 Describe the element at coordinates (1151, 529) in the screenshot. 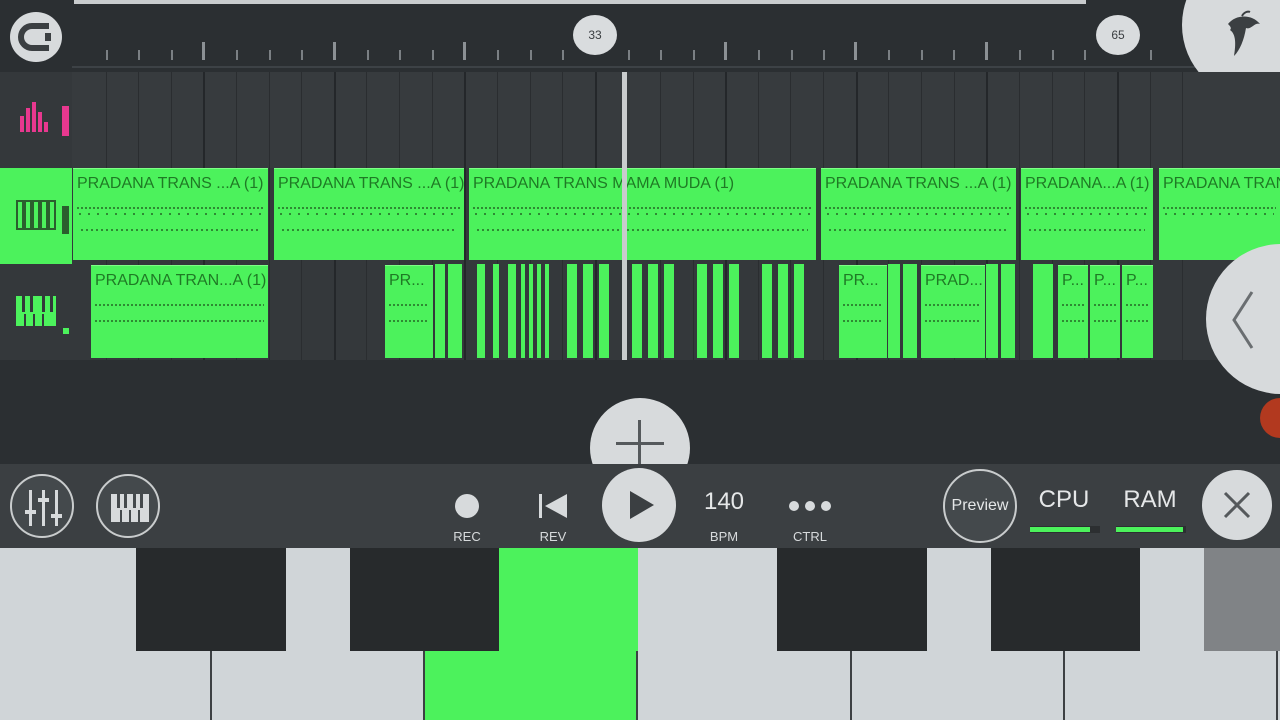

I see `ram-meter-track` at that location.